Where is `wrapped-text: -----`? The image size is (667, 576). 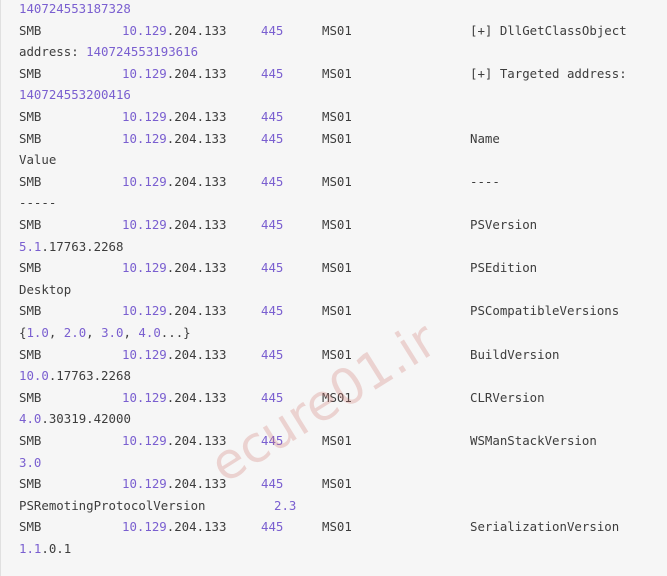 wrapped-text: ----- is located at coordinates (38, 203).